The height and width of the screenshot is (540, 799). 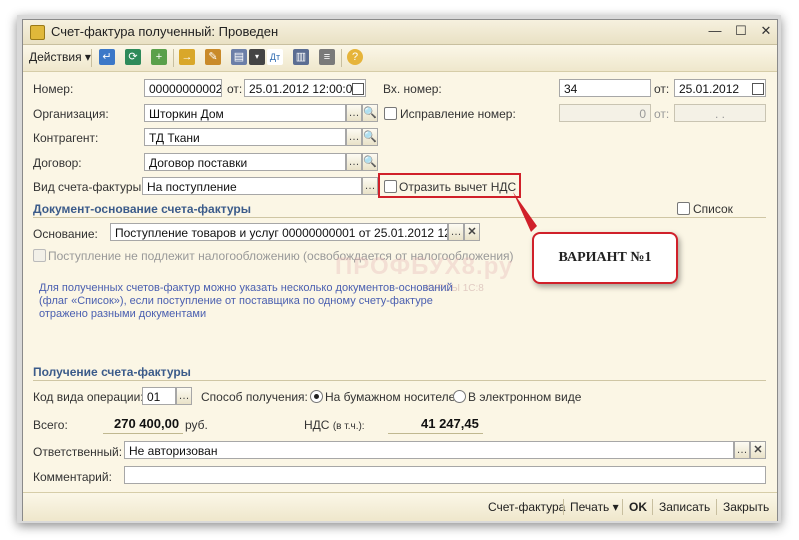 I want to click on maximize-icon: ☐, so click(x=741, y=31).